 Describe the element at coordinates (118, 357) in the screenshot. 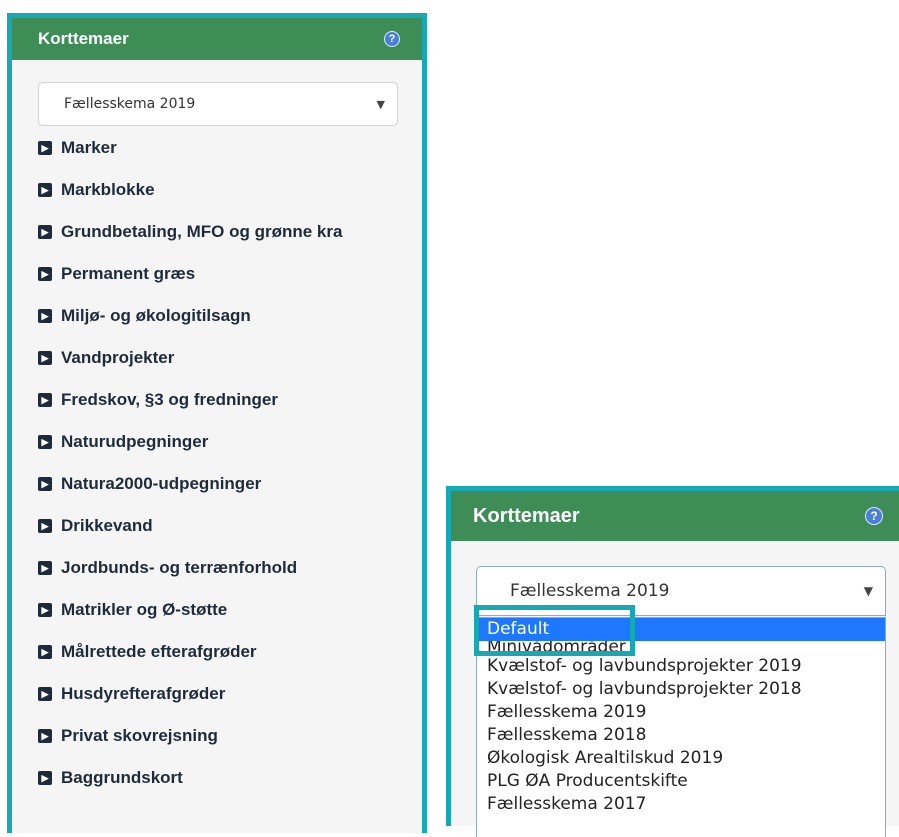

I see `theme-item-label: Vandprojekter` at that location.